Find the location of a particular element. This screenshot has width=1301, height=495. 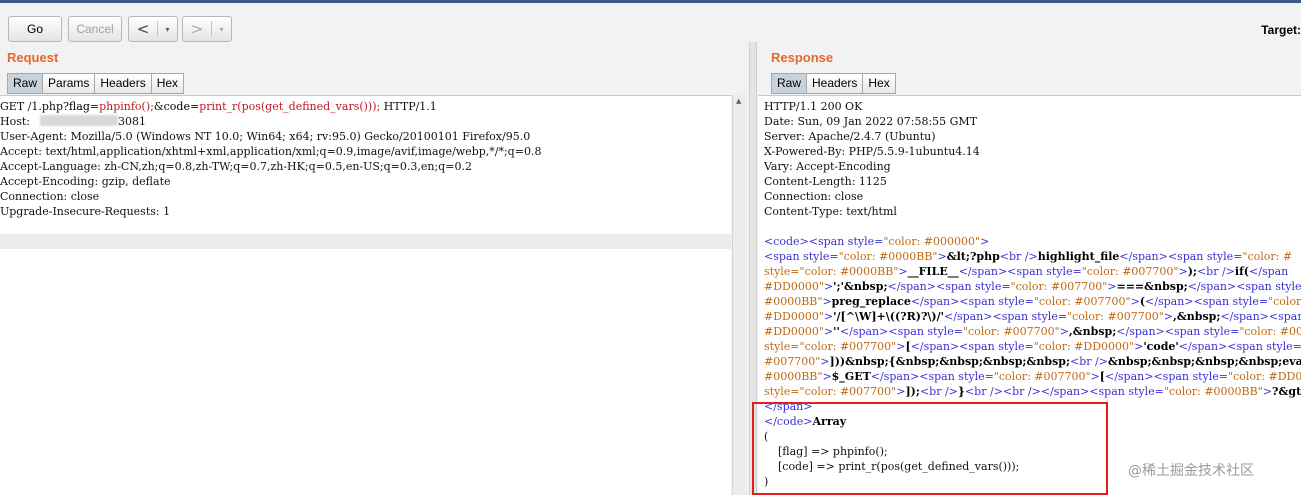

tab-params: Params is located at coordinates (69, 83).